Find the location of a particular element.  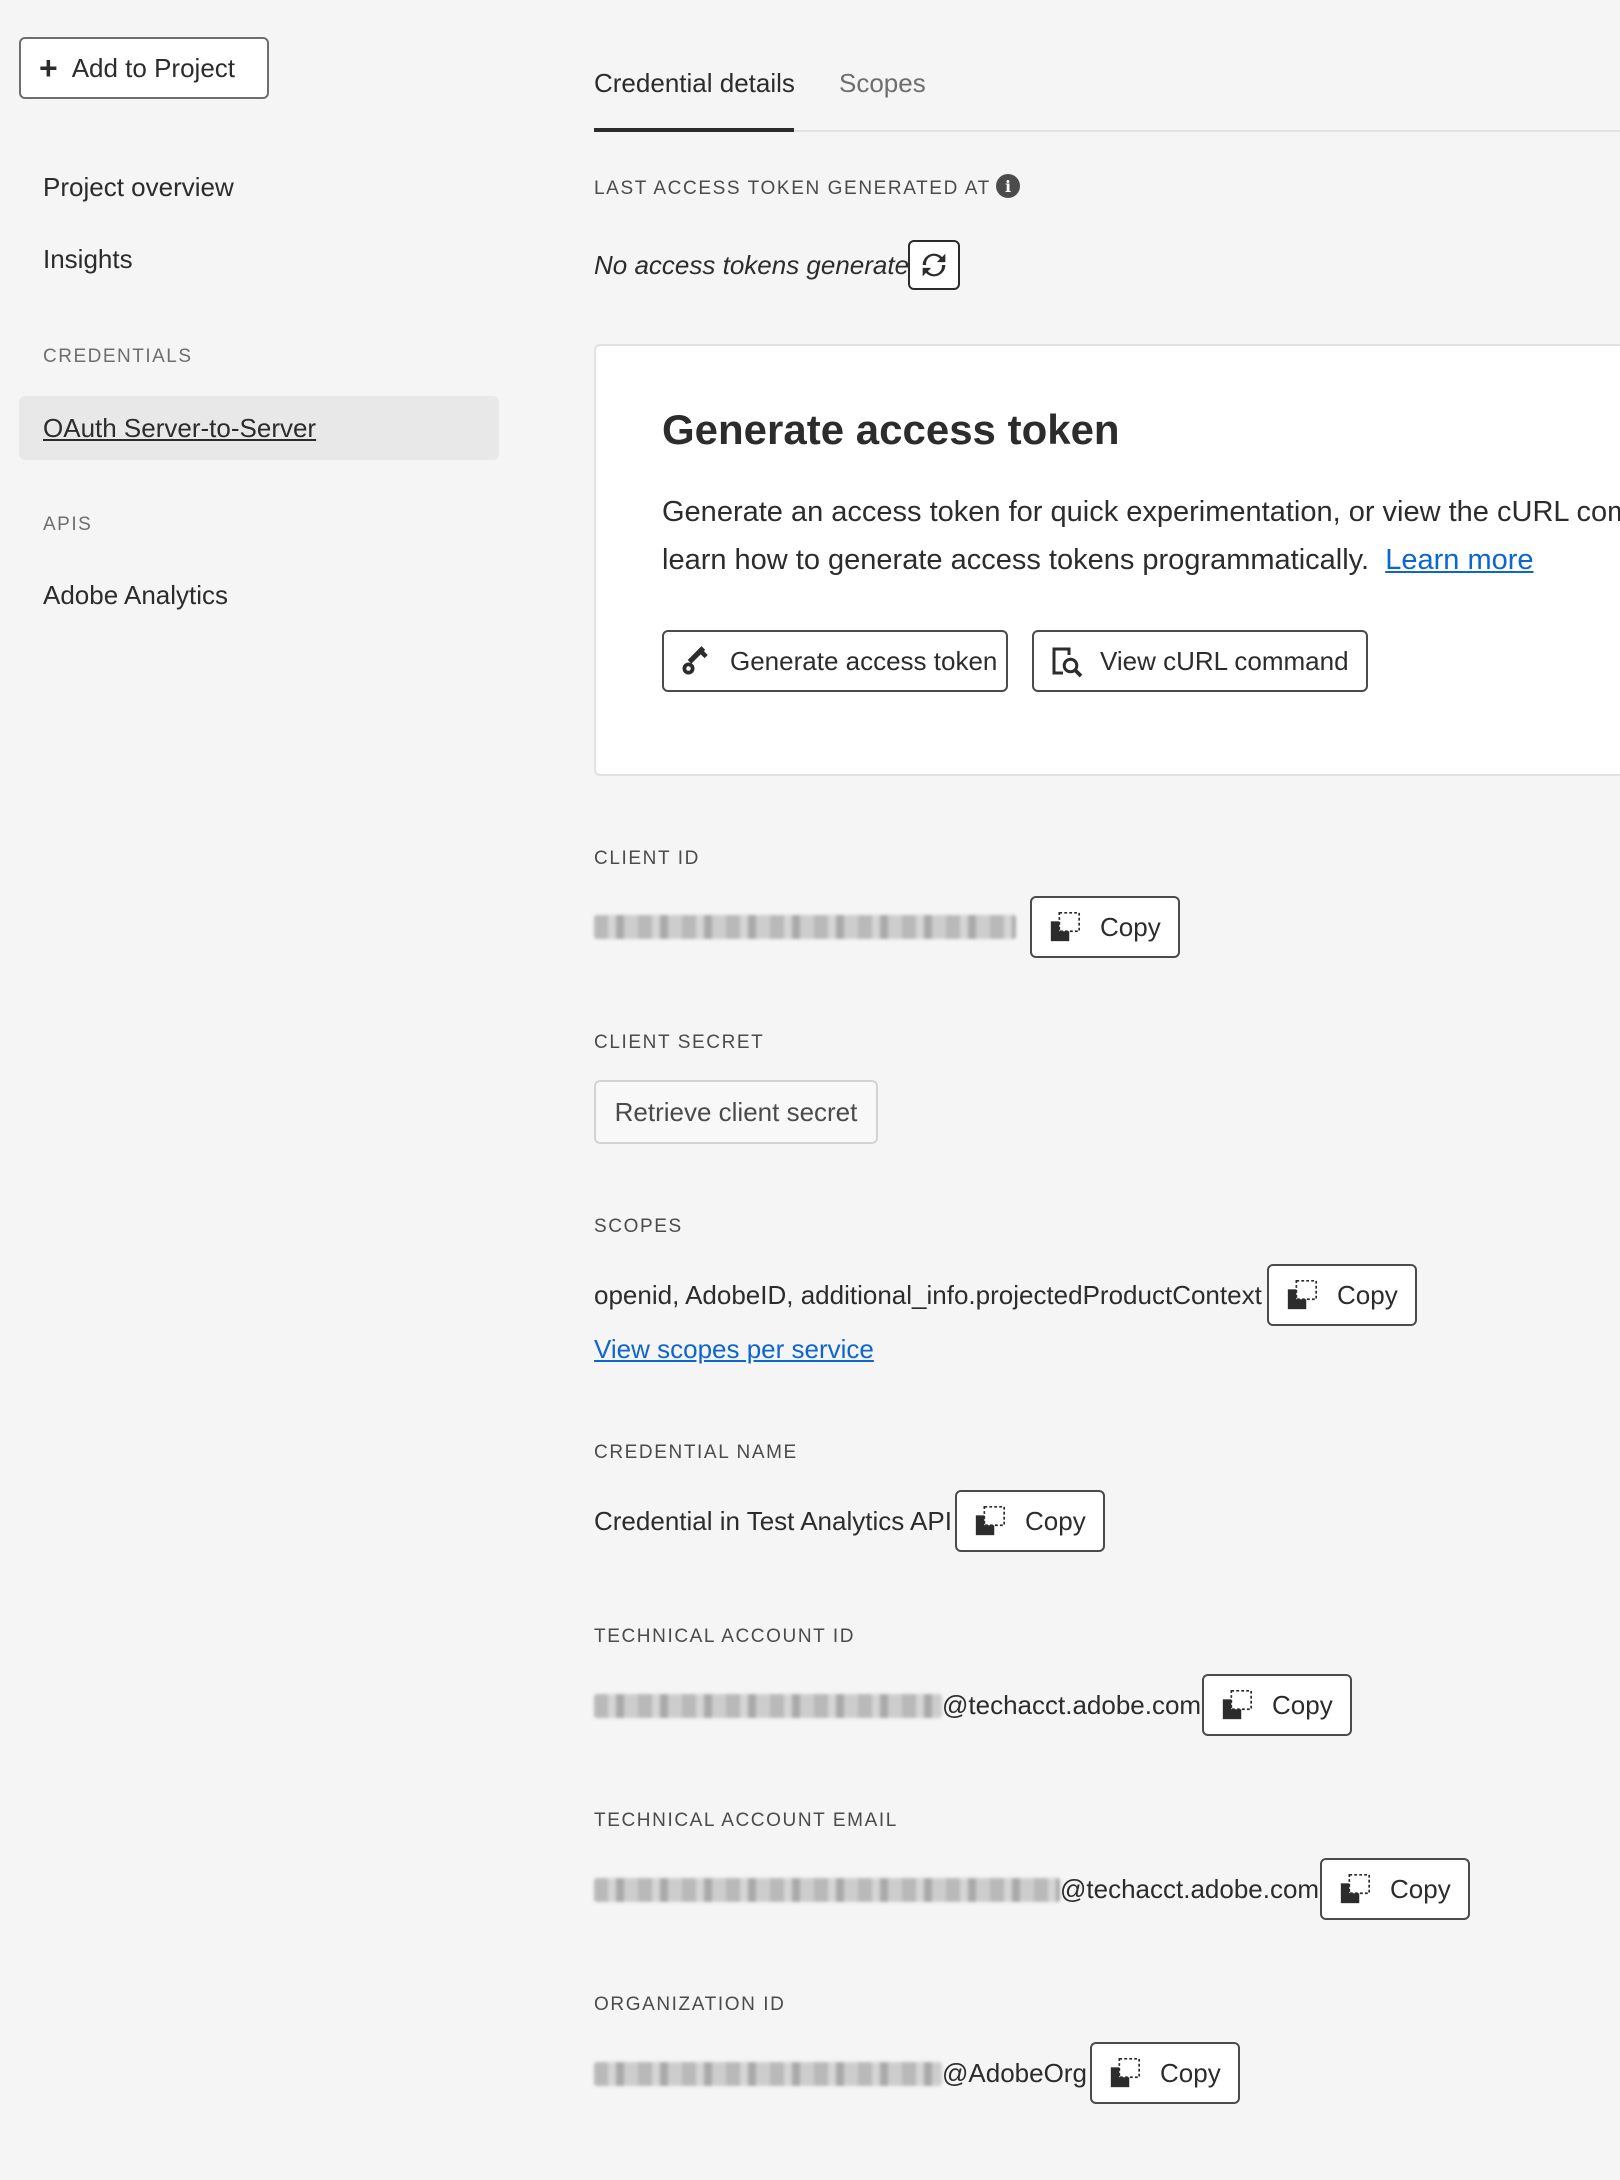

scopes-label: SCOPES is located at coordinates (638, 1226).